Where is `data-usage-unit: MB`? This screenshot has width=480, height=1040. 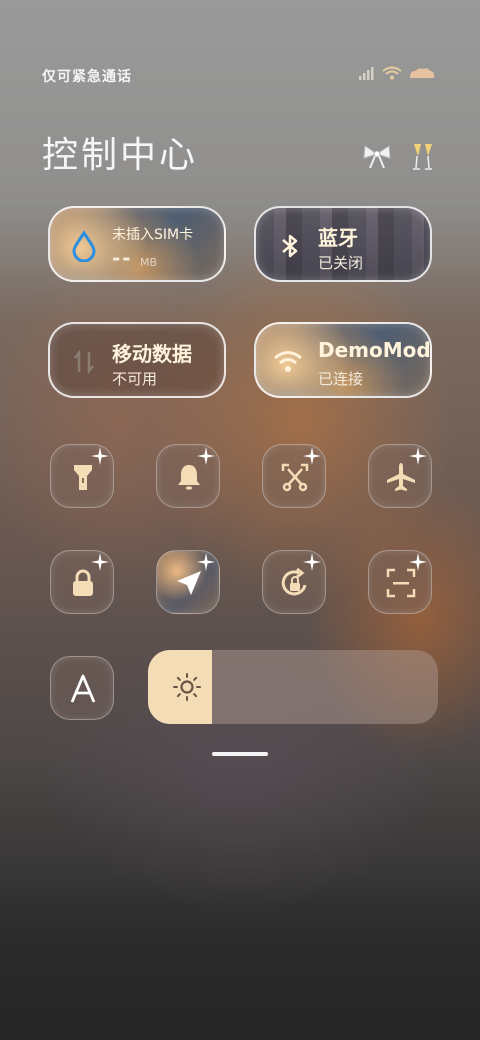
data-usage-unit: MB is located at coordinates (149, 262).